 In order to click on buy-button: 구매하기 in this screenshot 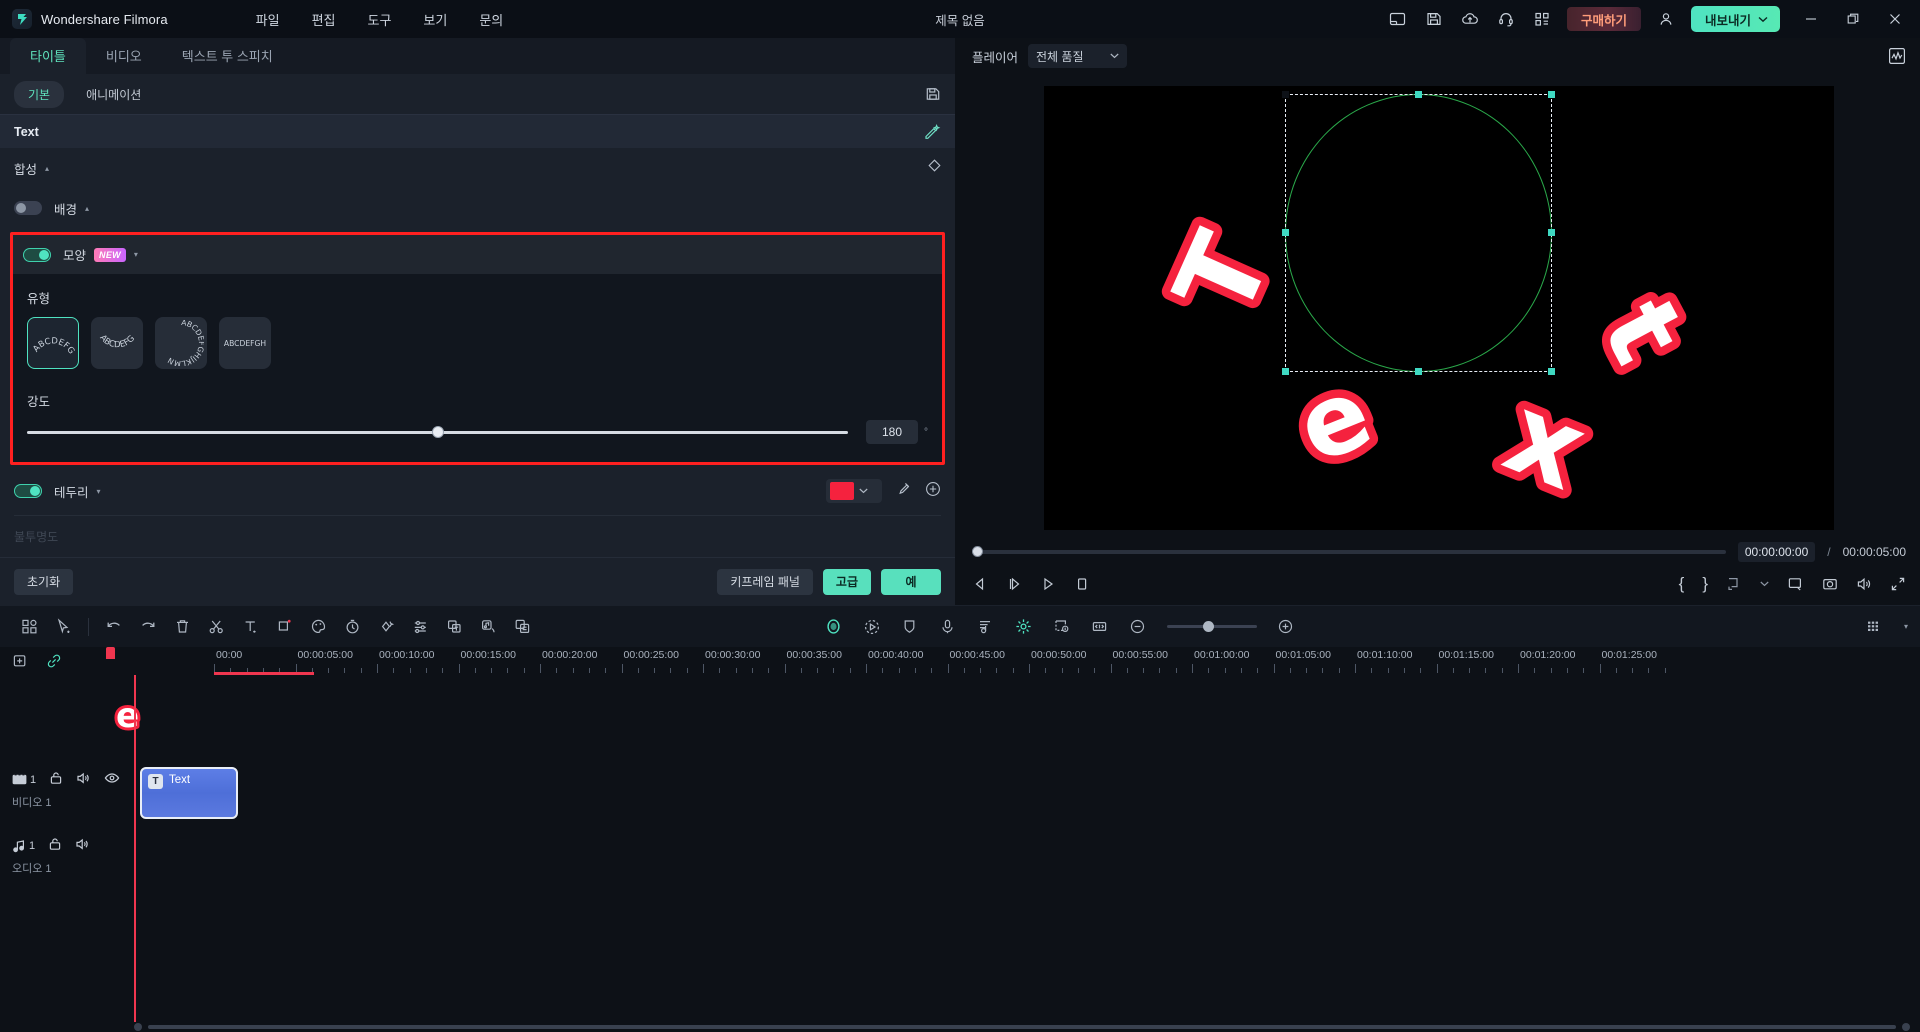, I will do `click(1603, 19)`.